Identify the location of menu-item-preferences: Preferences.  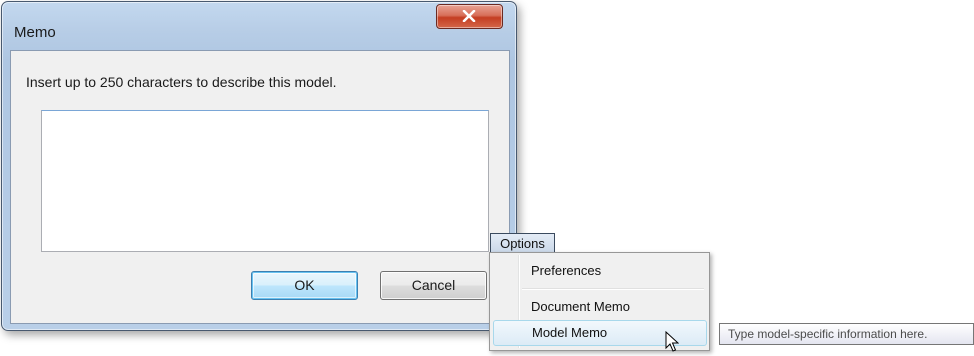
(599, 270).